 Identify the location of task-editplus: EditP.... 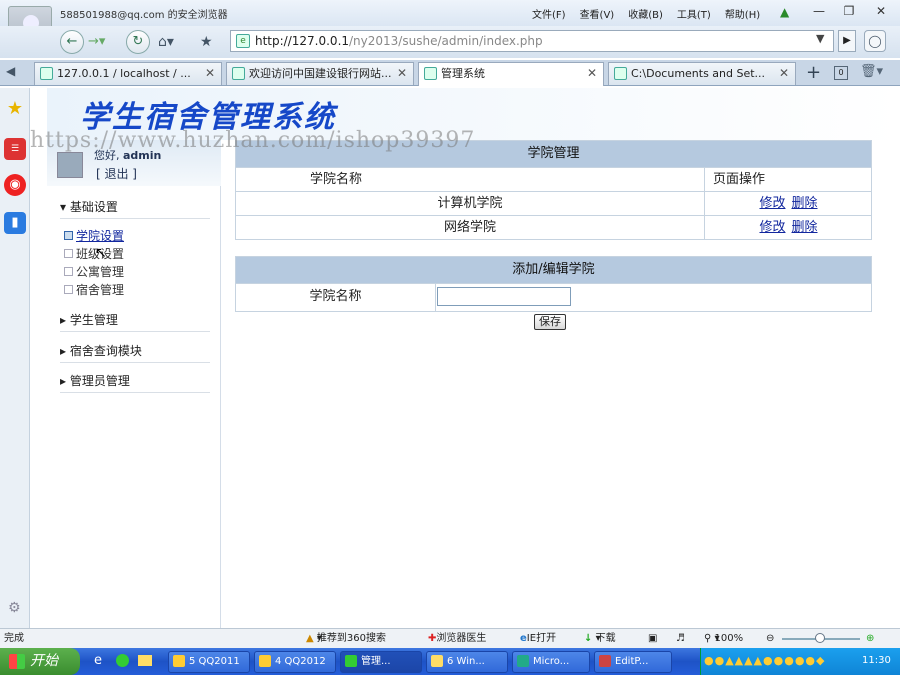
(633, 662).